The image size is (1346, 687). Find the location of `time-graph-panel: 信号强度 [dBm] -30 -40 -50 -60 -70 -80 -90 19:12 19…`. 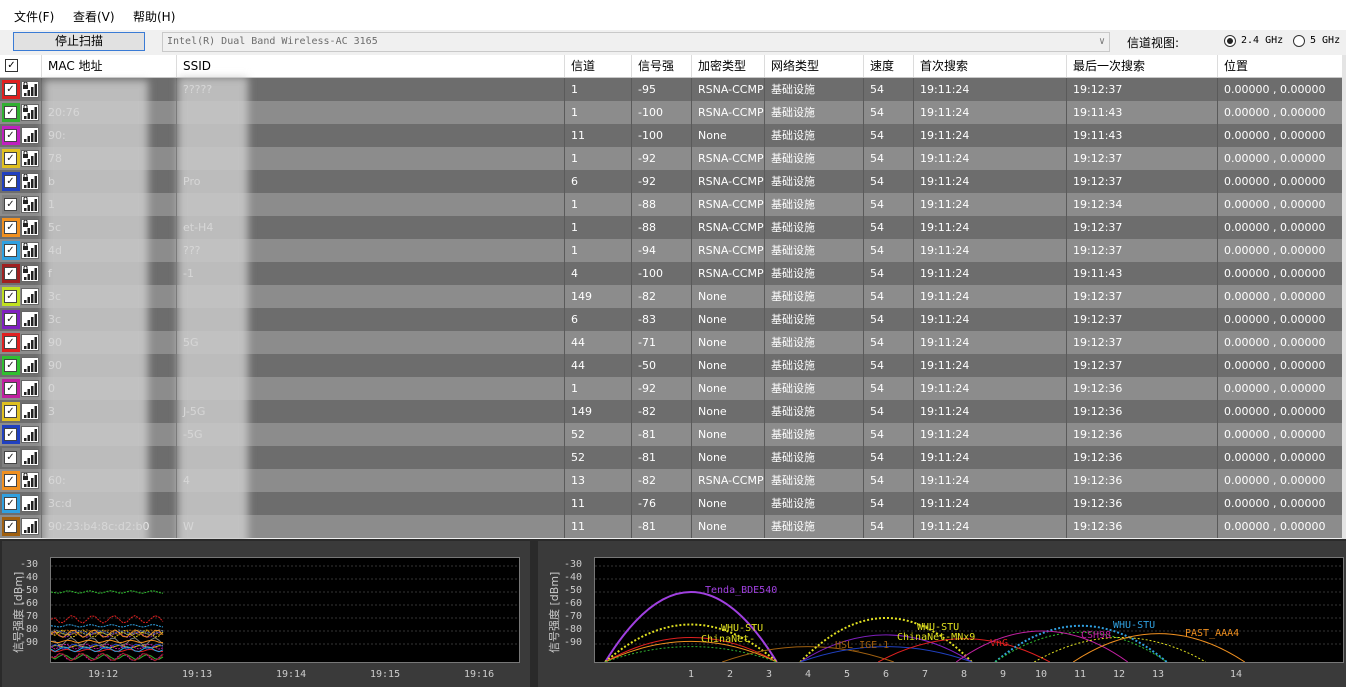

time-graph-panel: 信号强度 [dBm] -30 -40 -50 -60 -70 -80 -90 19:12 19… is located at coordinates (266, 614).